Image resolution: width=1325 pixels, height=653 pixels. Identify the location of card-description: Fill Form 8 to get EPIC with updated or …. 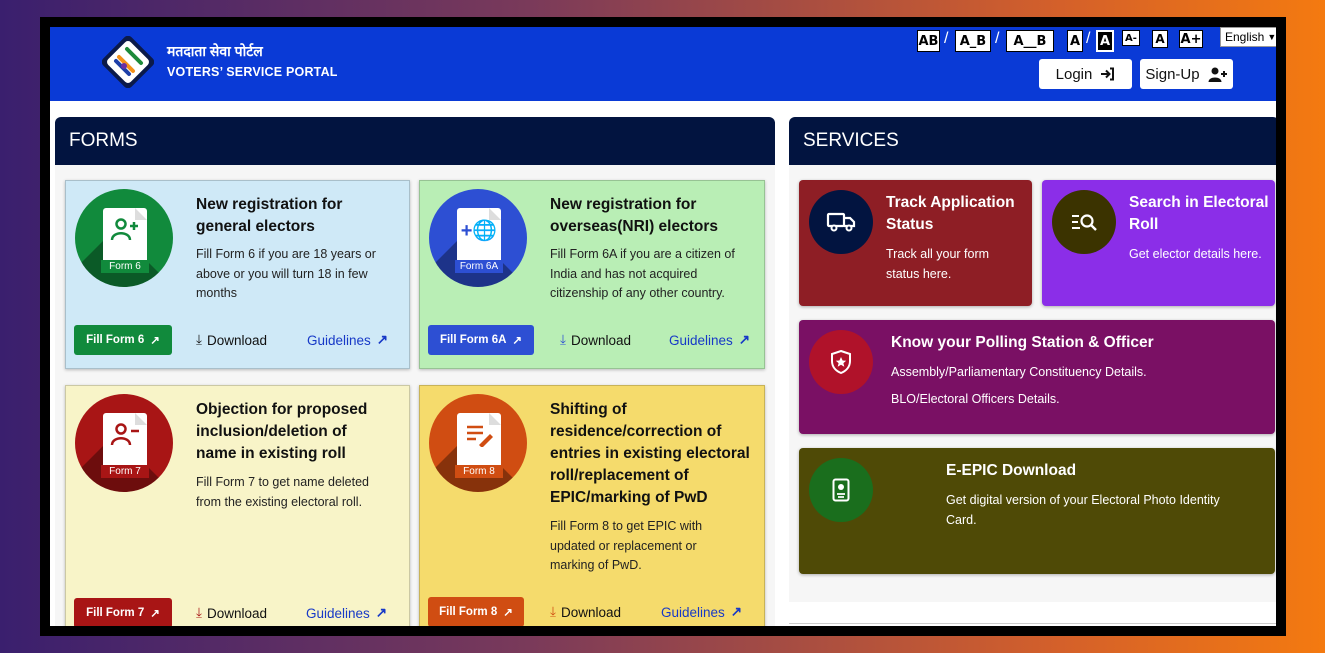
(626, 545).